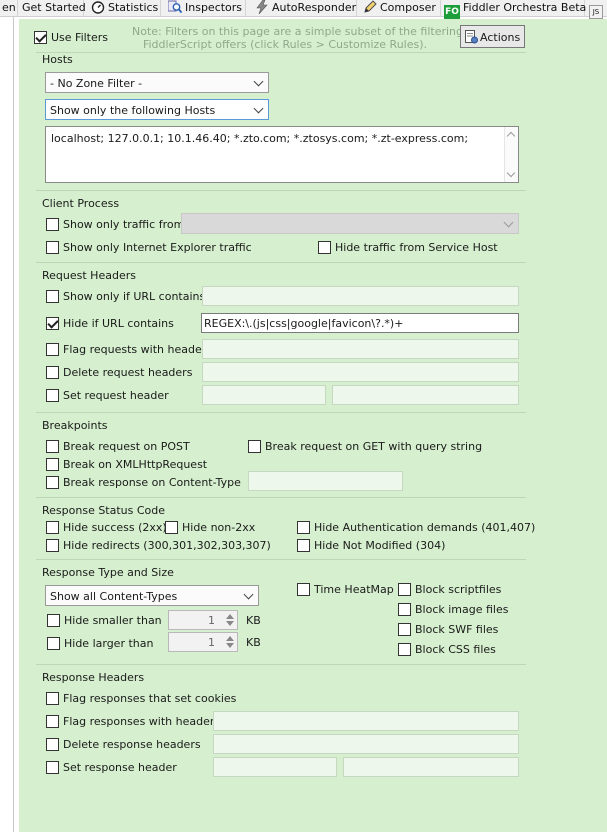  Describe the element at coordinates (303, 589) in the screenshot. I see `time-heatmap-checkbox` at that location.